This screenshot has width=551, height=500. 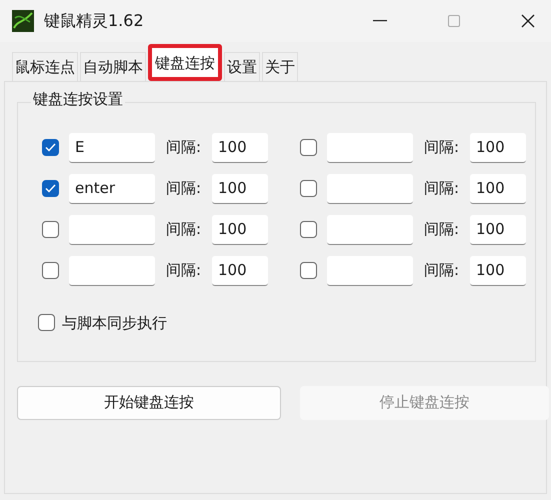 I want to click on group-title: 键盘连按设置, so click(x=78, y=99).